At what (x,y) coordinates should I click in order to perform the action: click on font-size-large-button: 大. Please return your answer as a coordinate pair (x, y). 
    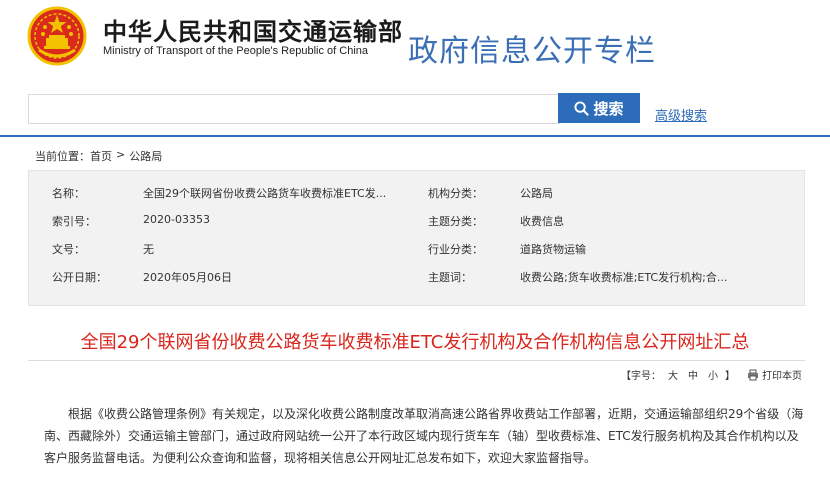
    Looking at the image, I should click on (673, 374).